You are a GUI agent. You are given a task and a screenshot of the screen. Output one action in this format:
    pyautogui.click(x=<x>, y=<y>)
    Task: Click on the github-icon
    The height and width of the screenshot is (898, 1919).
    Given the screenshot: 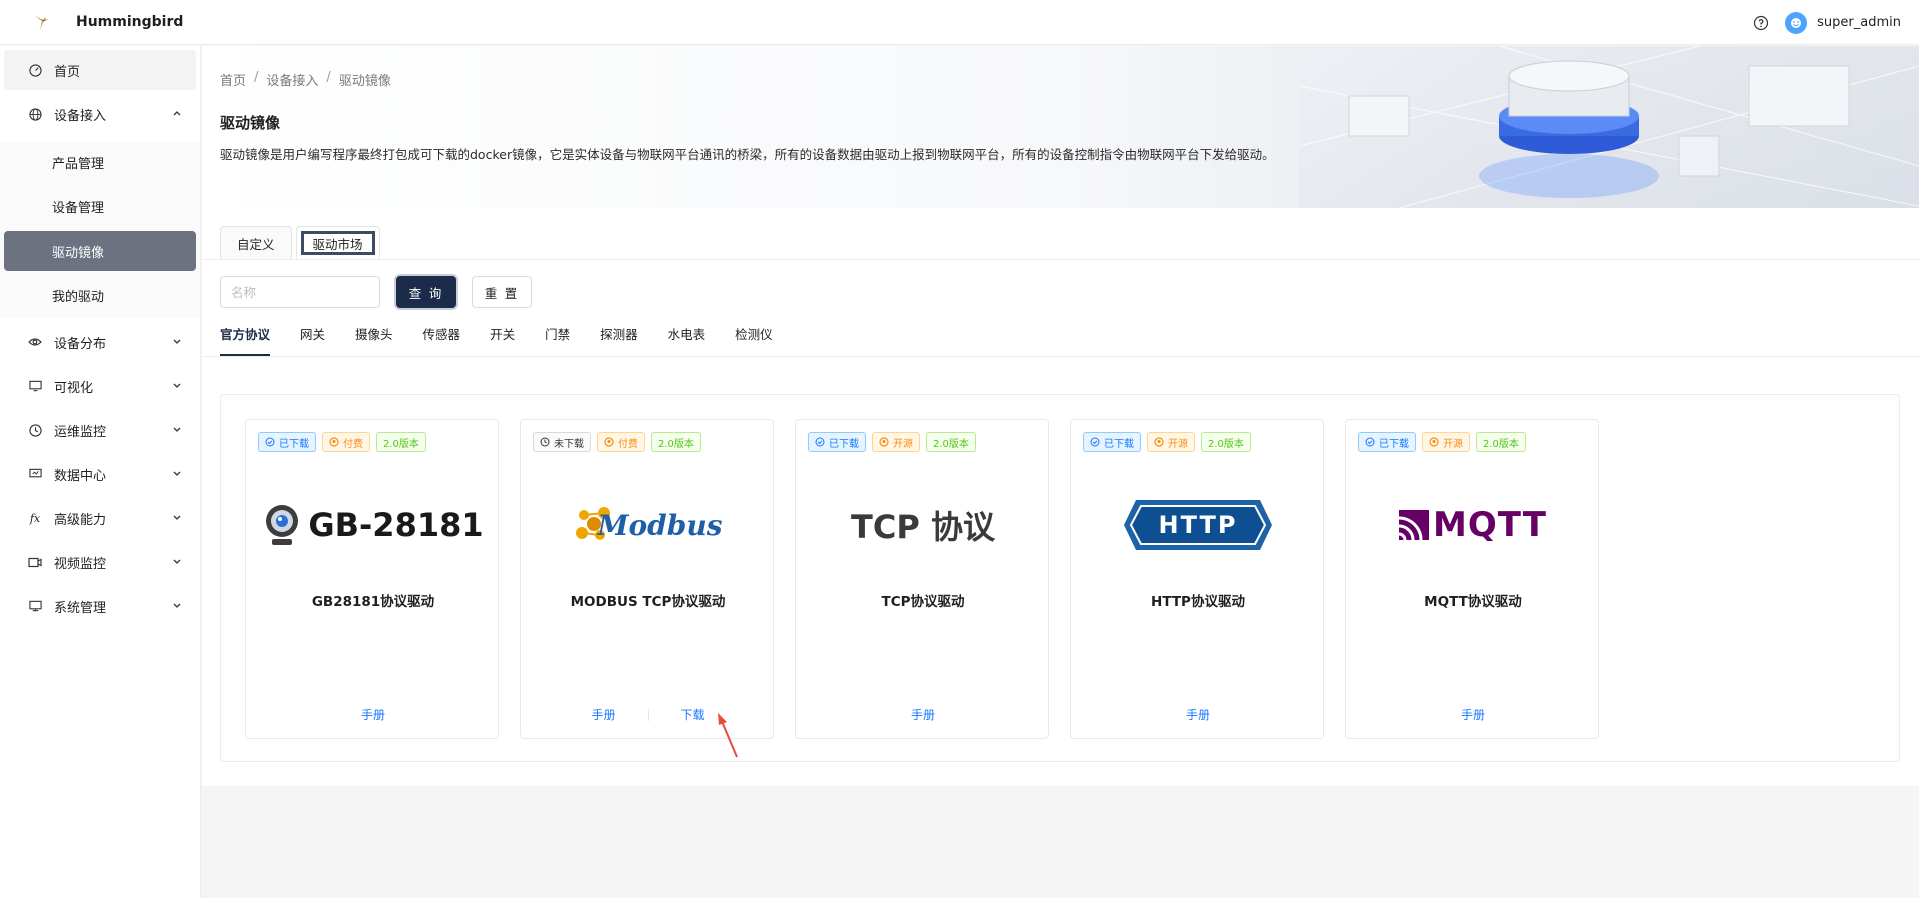 What is the action you would take?
    pyautogui.click(x=884, y=442)
    